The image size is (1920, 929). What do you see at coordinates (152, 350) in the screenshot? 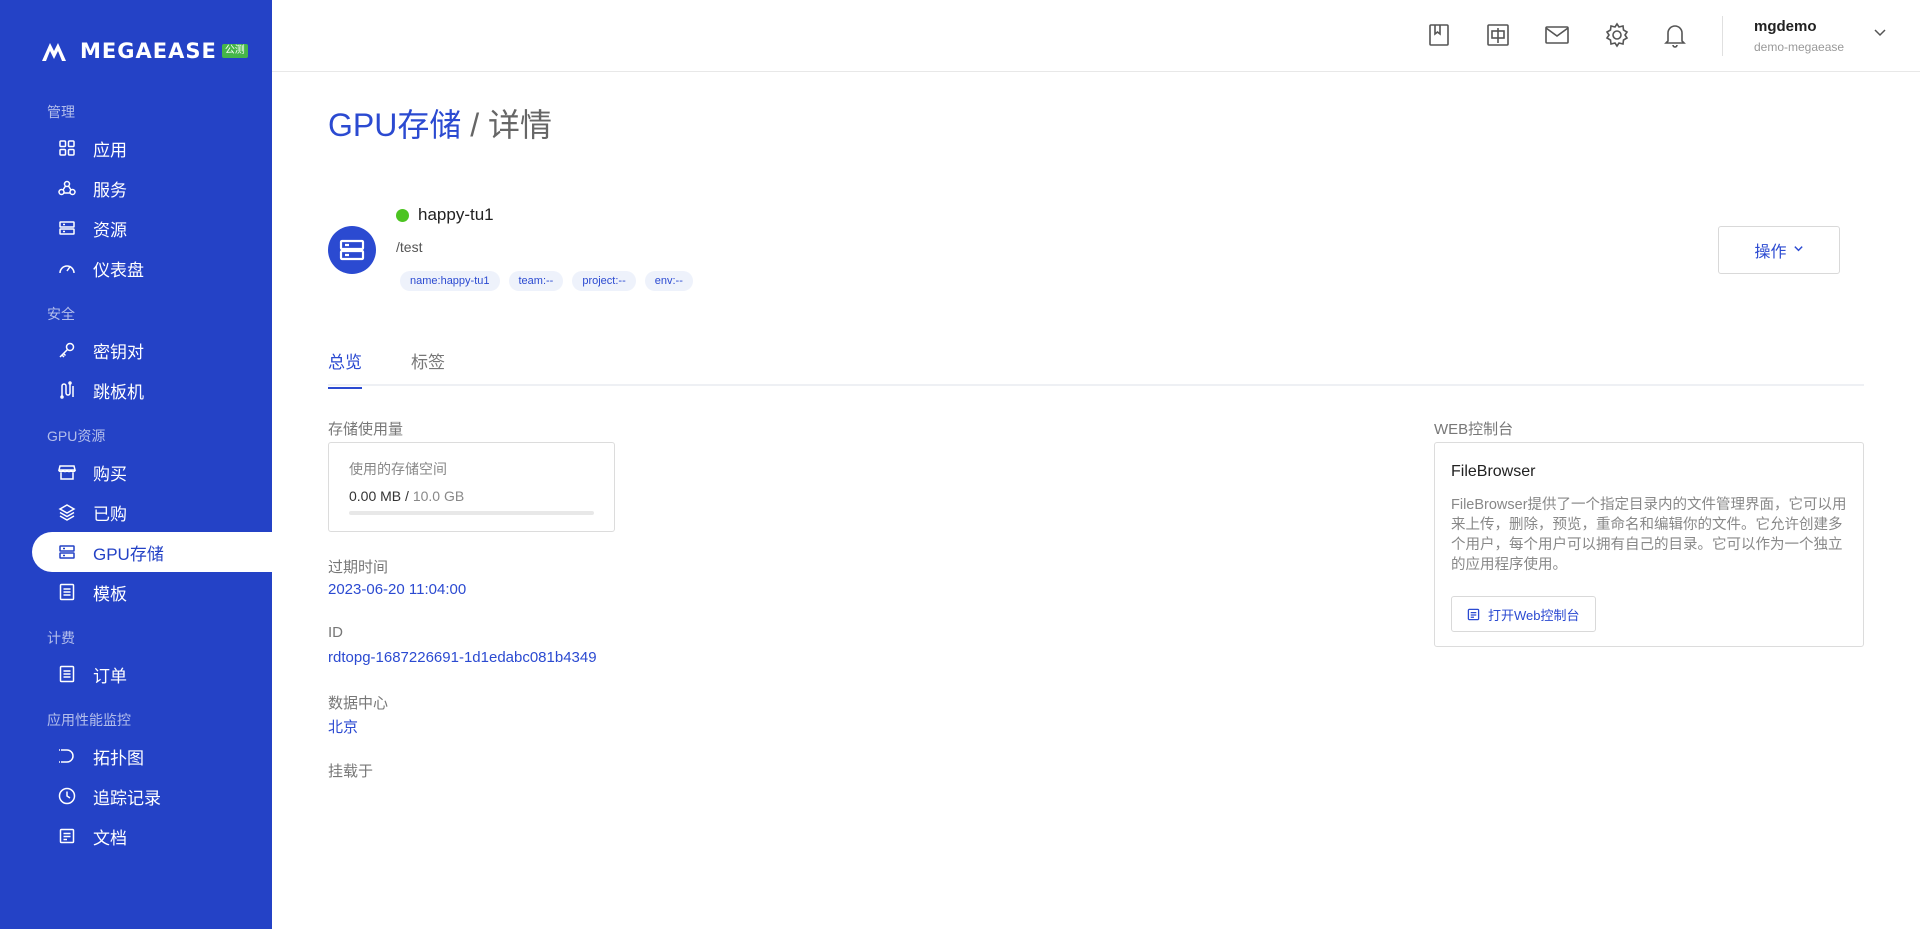
I see `sidebar-item-keypairs: 密钥对` at bounding box center [152, 350].